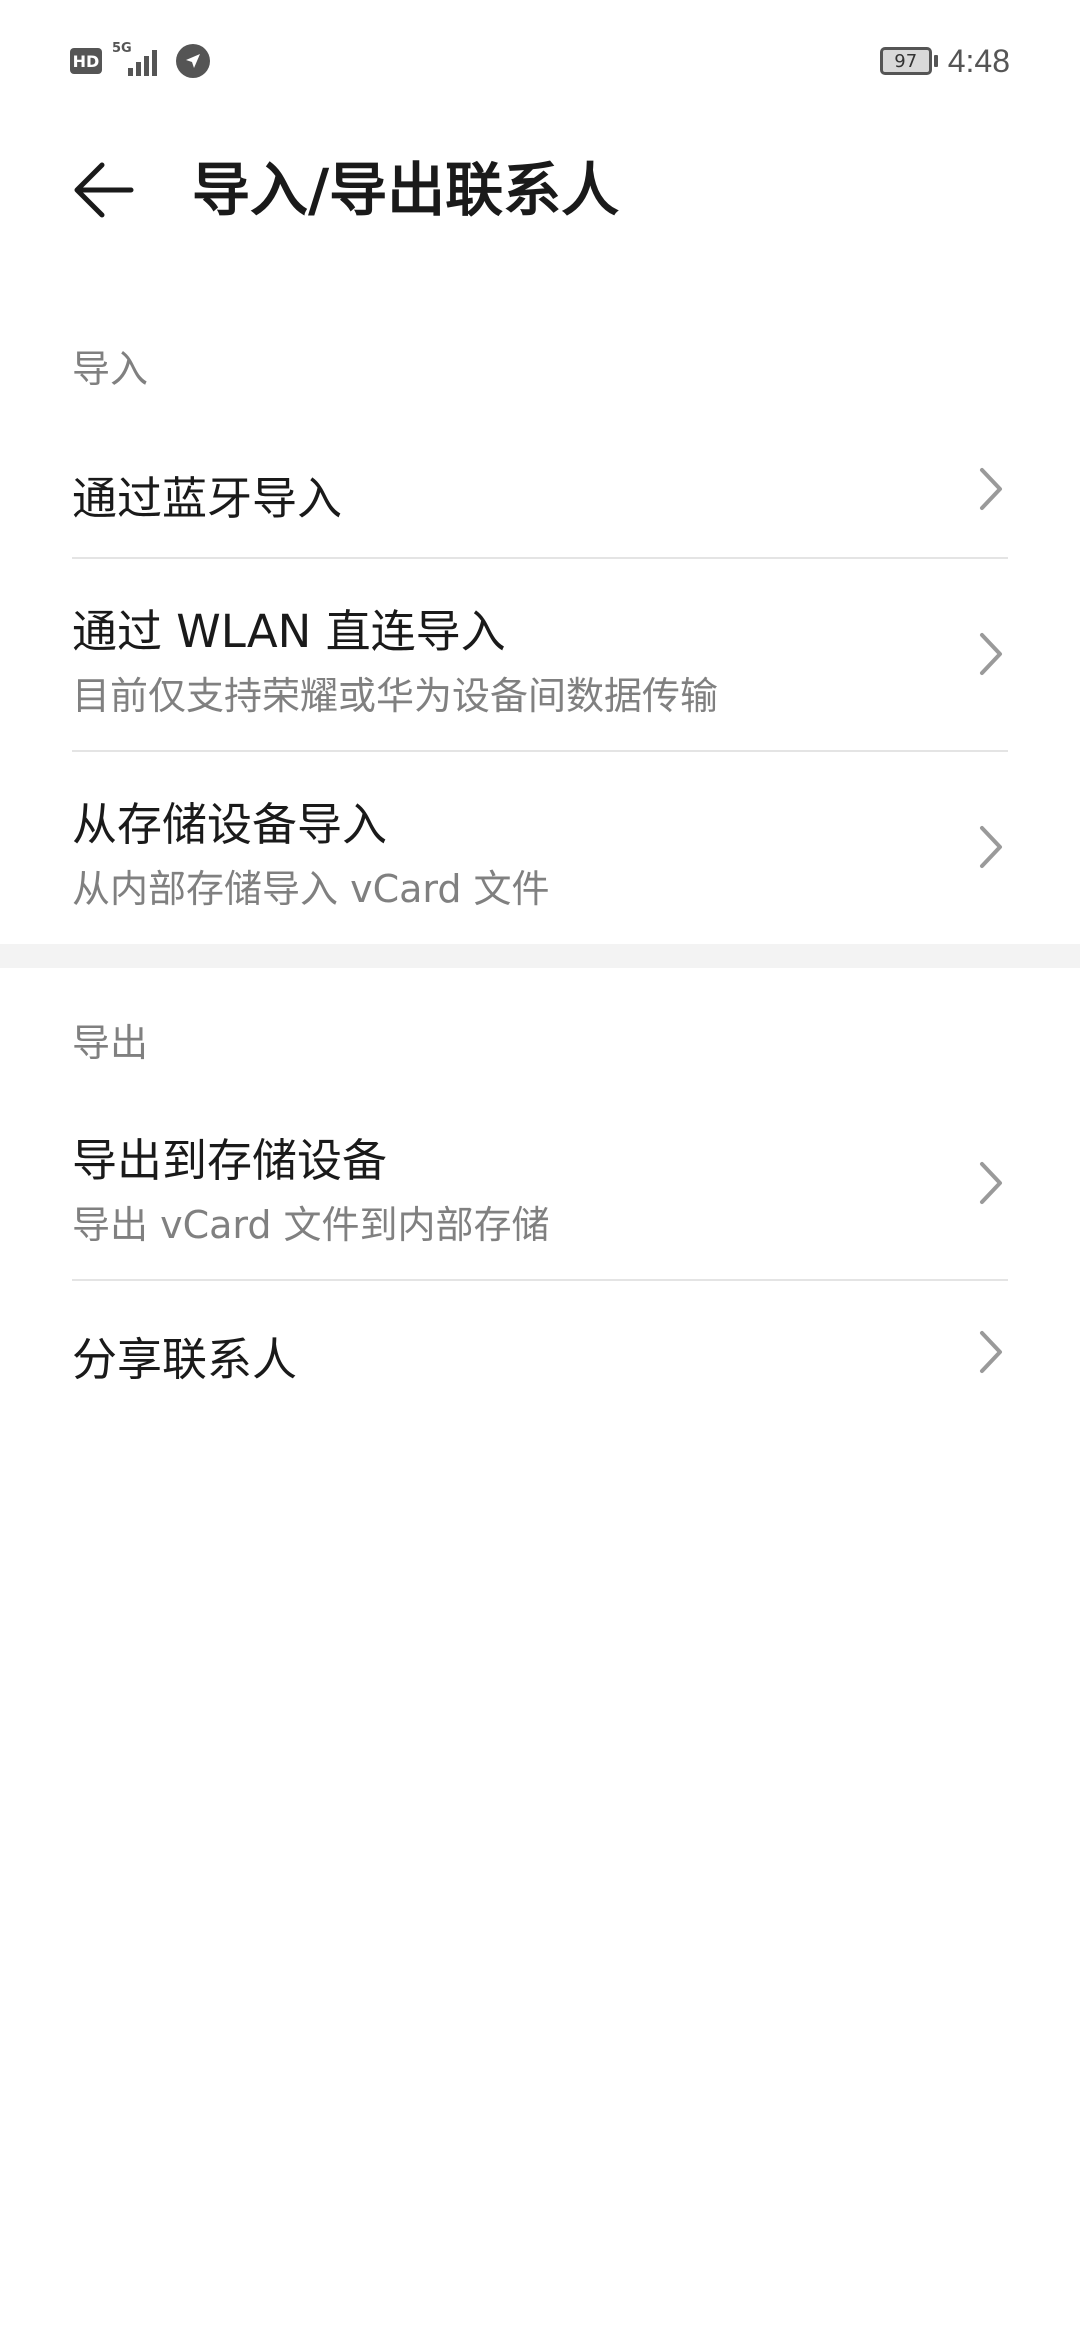 Image resolution: width=1080 pixels, height=2340 pixels. What do you see at coordinates (110, 1043) in the screenshot?
I see `export-section-header: 导出` at bounding box center [110, 1043].